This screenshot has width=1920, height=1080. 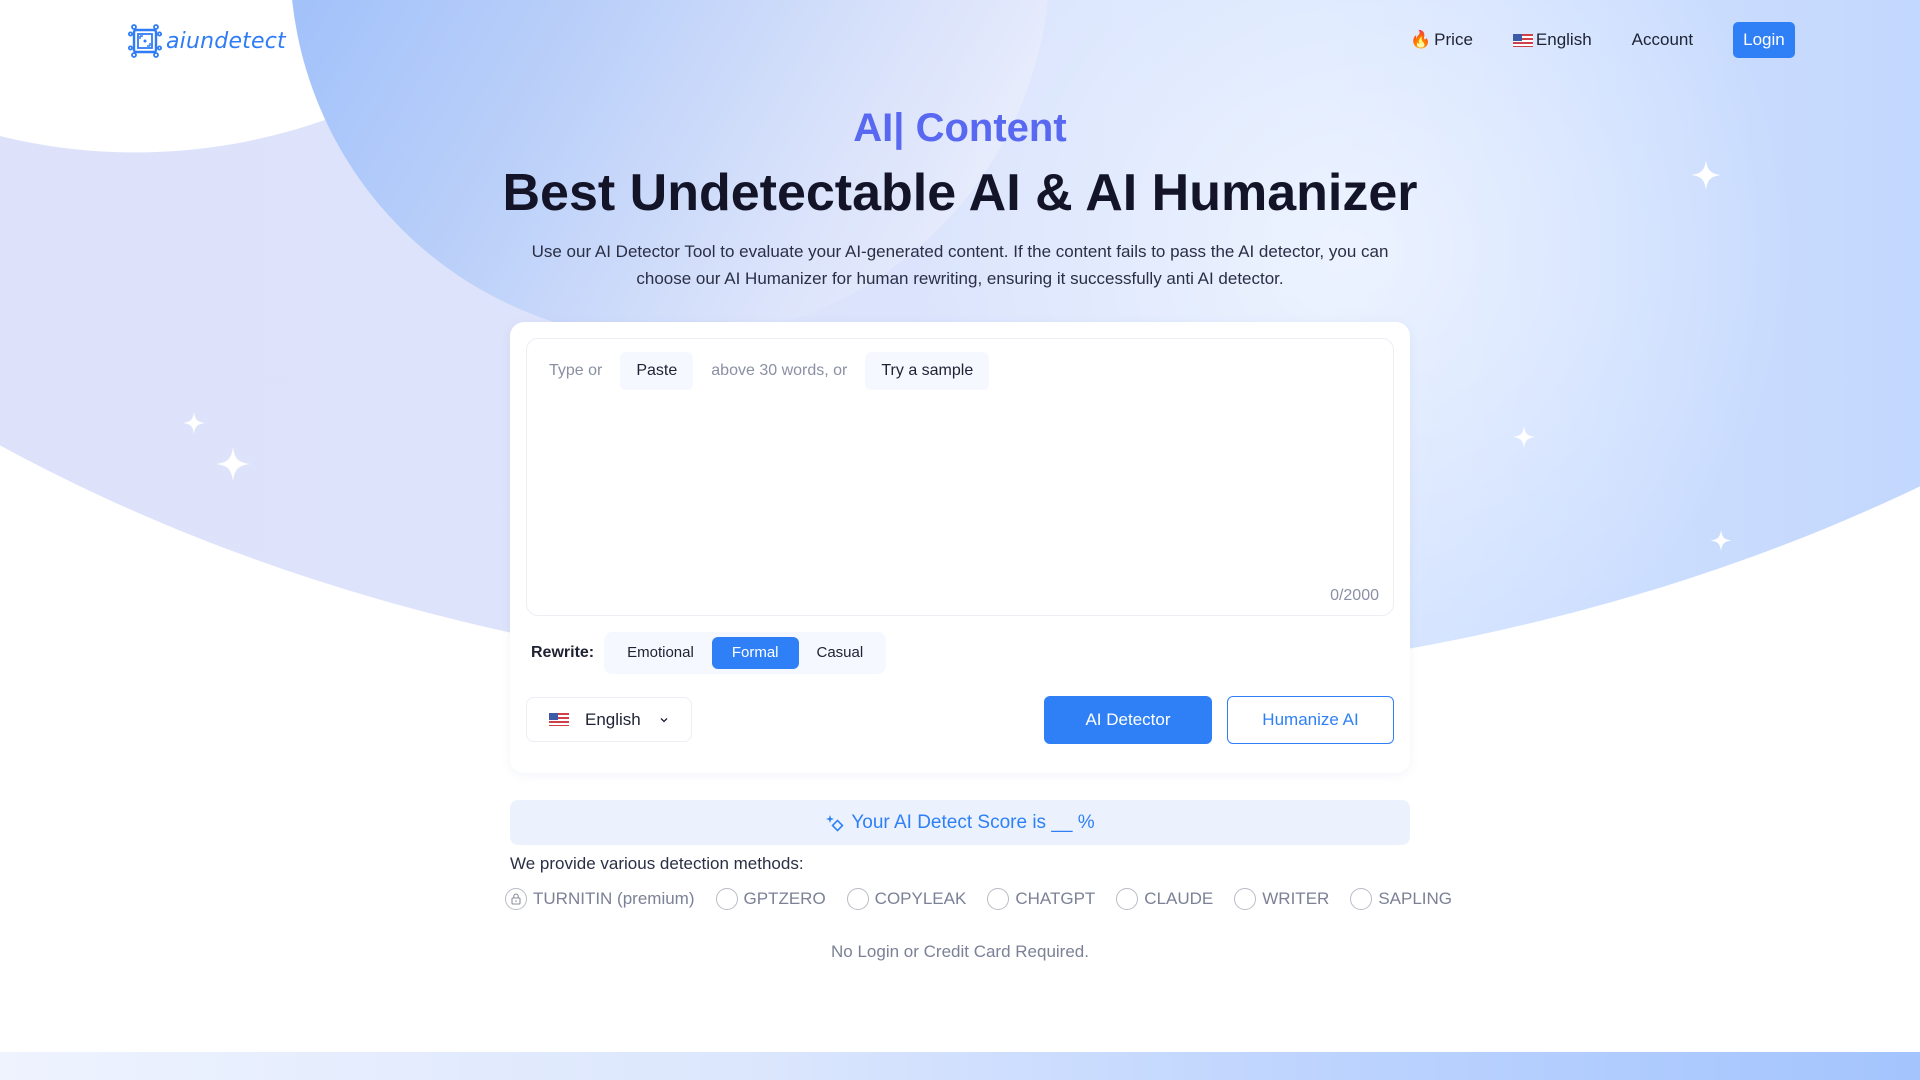 I want to click on method-chatgpt: CHATGPT, so click(x=1041, y=899).